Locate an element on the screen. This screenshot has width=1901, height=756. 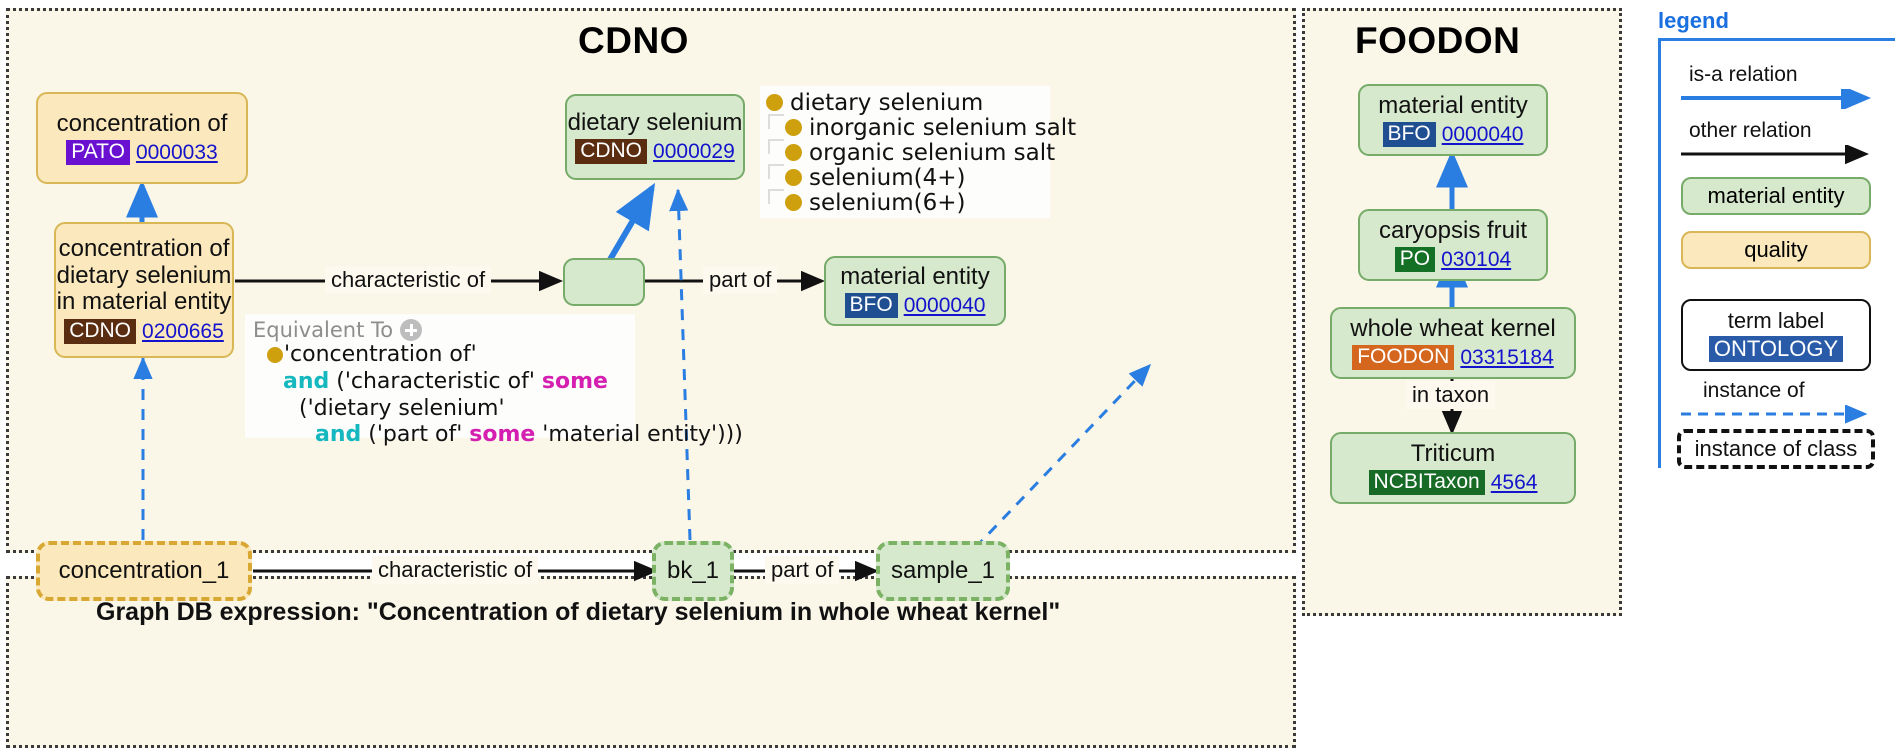
node-whole-wheat-kernel: whole wheat kernel FOODON 03315184 is located at coordinates (1453, 343).